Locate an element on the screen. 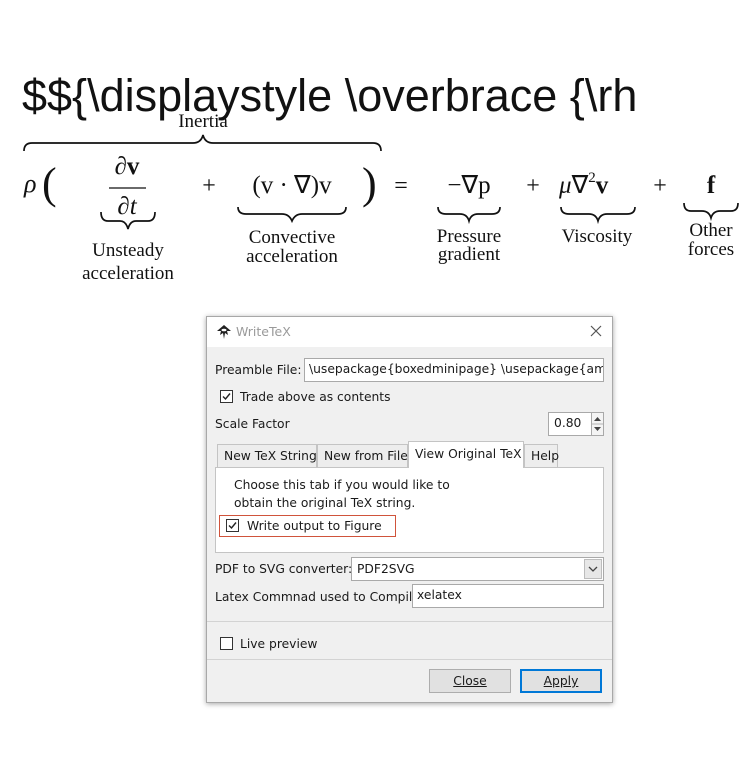 This screenshot has width=752, height=761. convective-label-line2: acceleration is located at coordinates (292, 256).